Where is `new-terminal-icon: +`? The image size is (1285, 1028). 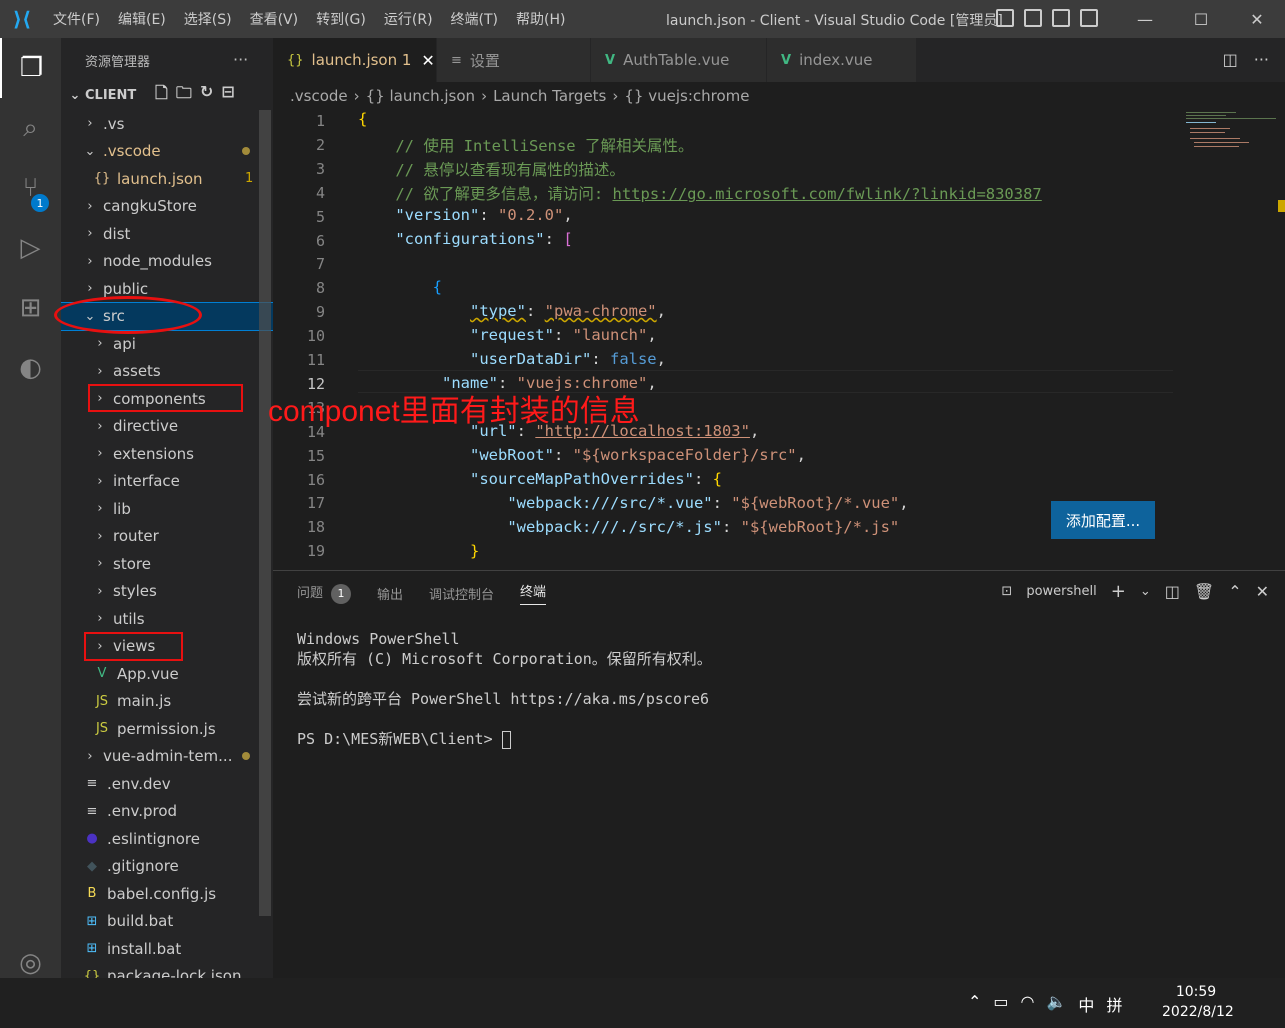 new-terminal-icon: + is located at coordinates (1118, 591).